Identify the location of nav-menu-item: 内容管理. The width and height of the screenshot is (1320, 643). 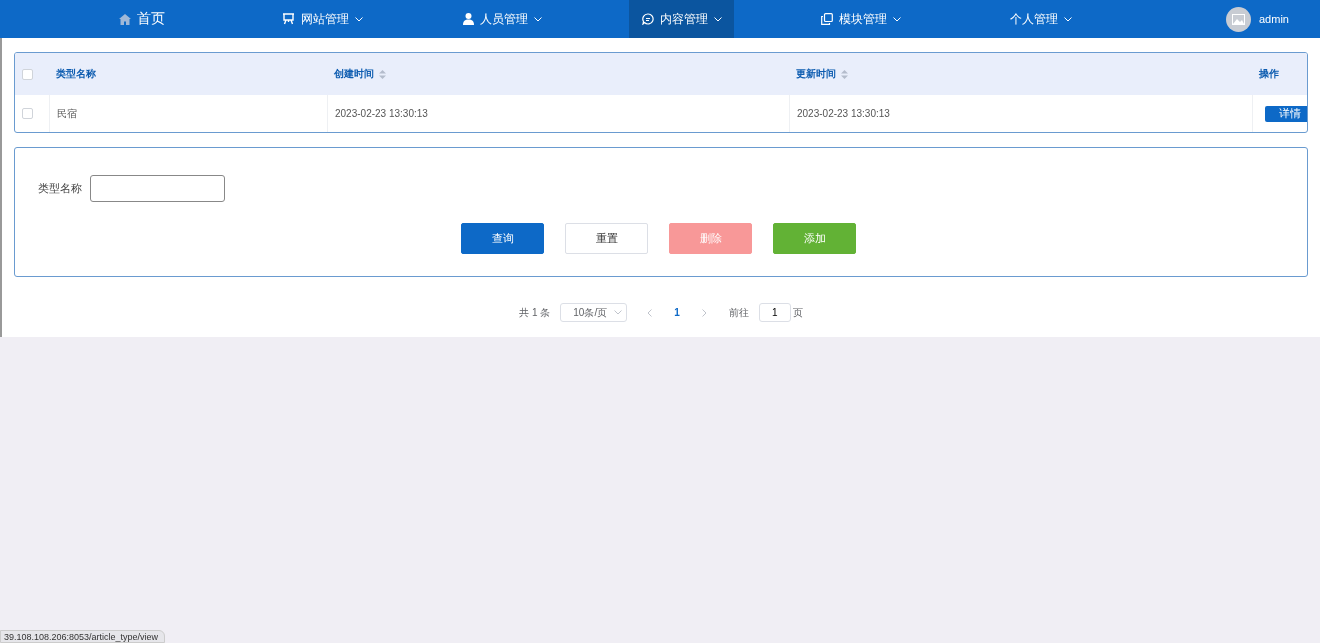
(681, 19).